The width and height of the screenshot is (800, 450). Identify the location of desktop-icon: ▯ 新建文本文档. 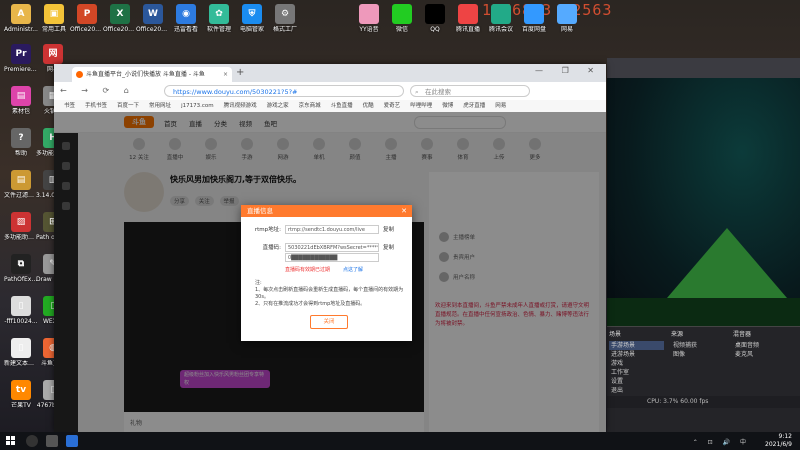
(21, 352).